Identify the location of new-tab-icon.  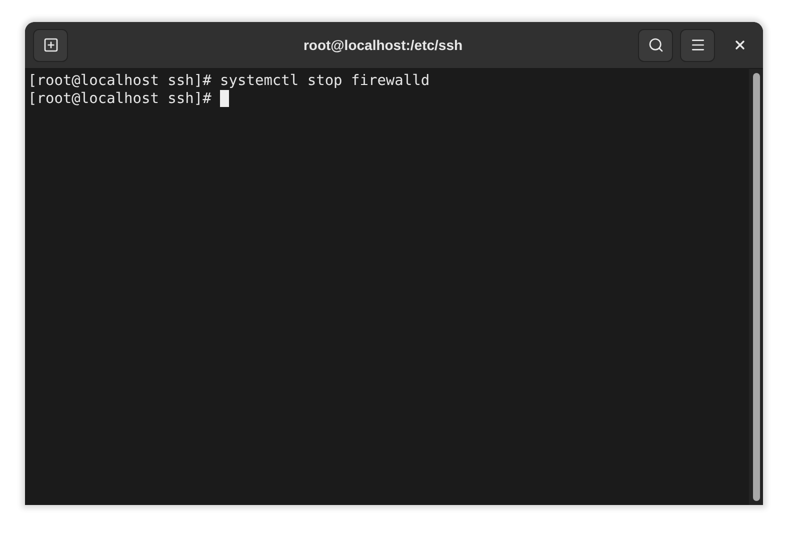
(50, 45).